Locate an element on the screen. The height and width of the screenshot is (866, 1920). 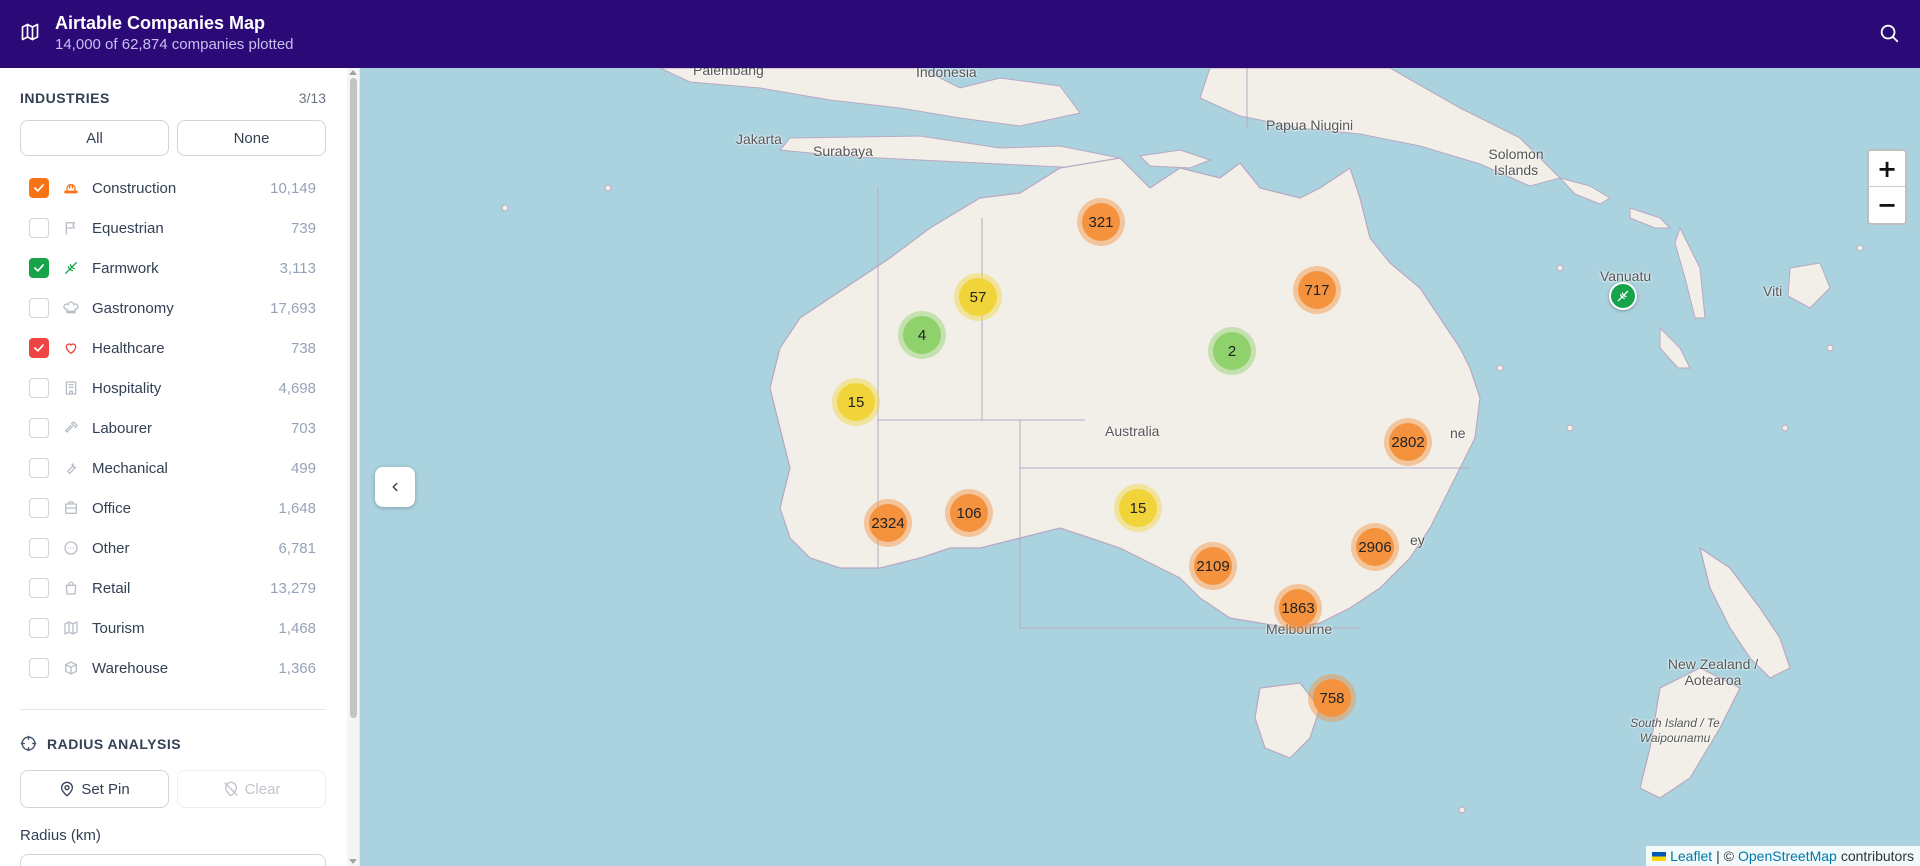
industry-name: Gastronomy is located at coordinates (133, 308).